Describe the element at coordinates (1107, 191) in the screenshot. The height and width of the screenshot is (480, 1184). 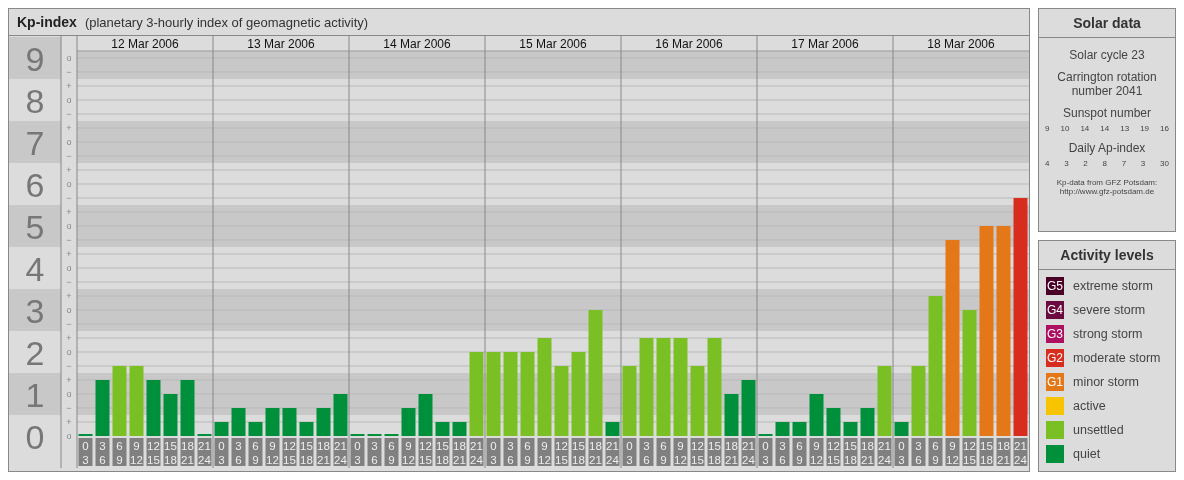
I see `source-url: http://www.gfz-potsdam.de` at that location.